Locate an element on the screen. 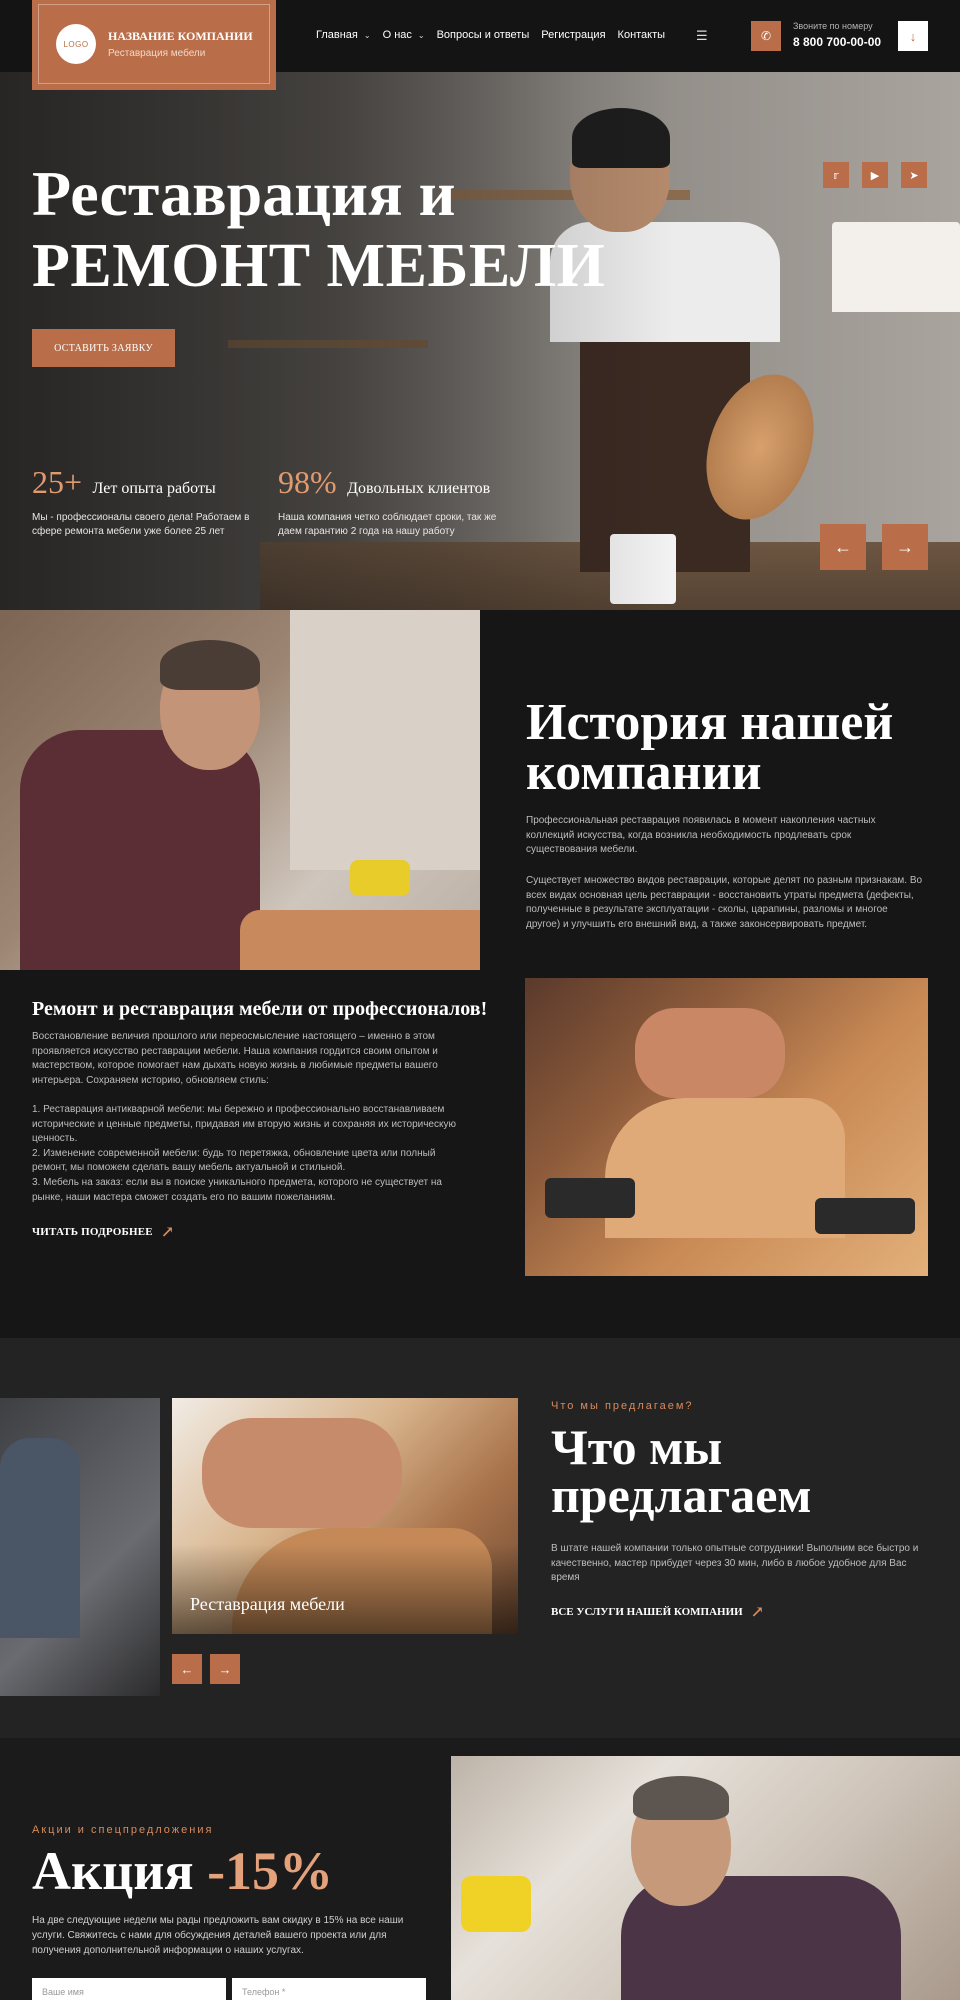 This screenshot has height=2000, width=960. stat-number: 25+ is located at coordinates (57, 482).